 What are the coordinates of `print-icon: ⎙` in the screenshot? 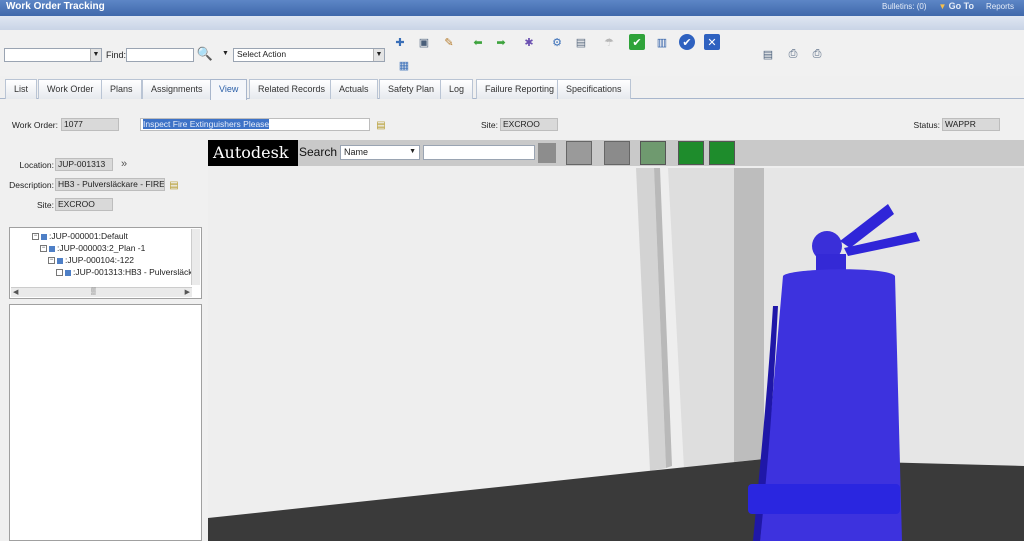 It's located at (793, 54).